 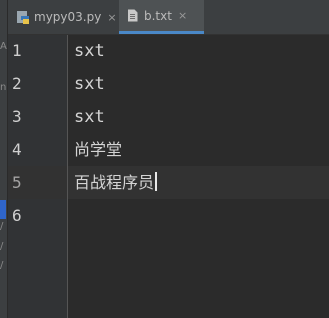 I want to click on editor-tab-bar: mypy03.py × b.txt ×, so click(x=168, y=17).